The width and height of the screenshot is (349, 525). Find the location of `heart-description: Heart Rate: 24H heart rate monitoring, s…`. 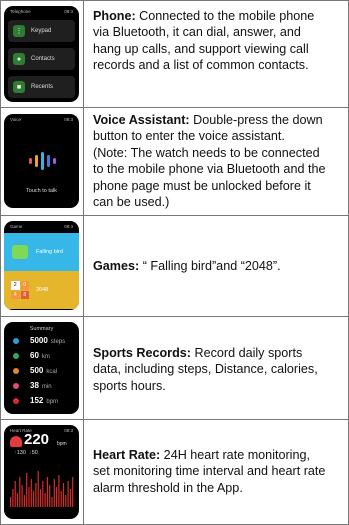

heart-description: Heart Rate: 24H heart rate monitoring, s… is located at coordinates (219, 471).